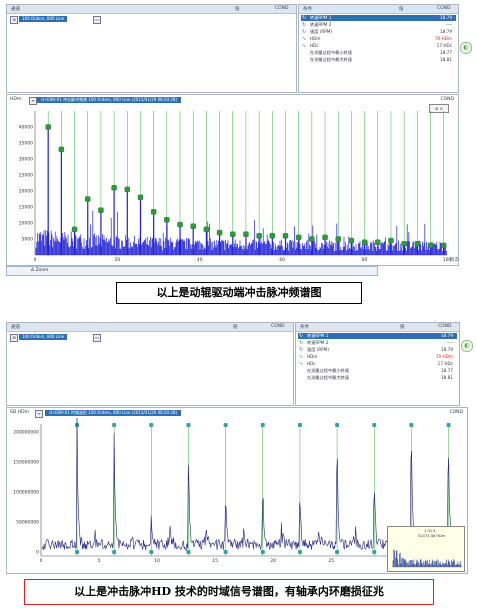 The image size is (477, 615). I want to click on parameter-value: 17 HDc, so click(445, 363).